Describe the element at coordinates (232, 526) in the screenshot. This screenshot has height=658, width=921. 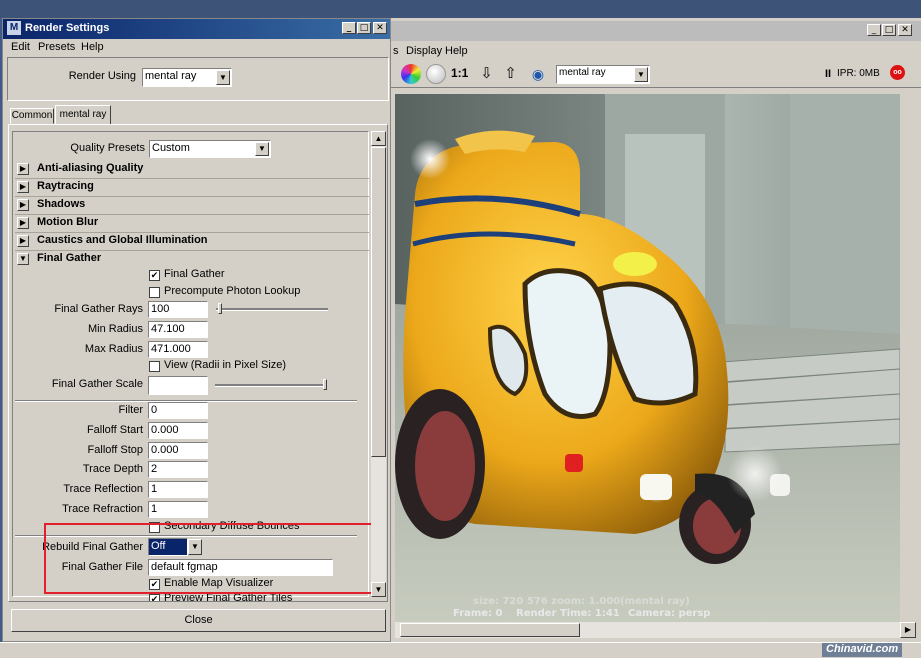
I see `secondary-bounces-label: Secondary Diffuse Bounces` at that location.